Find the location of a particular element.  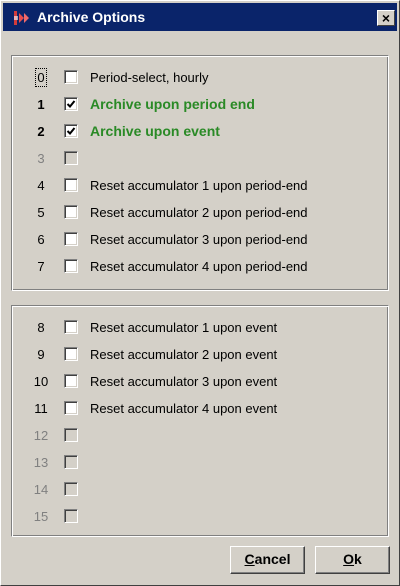

option-label: Reset accumulator 4 upon period-end is located at coordinates (199, 266).